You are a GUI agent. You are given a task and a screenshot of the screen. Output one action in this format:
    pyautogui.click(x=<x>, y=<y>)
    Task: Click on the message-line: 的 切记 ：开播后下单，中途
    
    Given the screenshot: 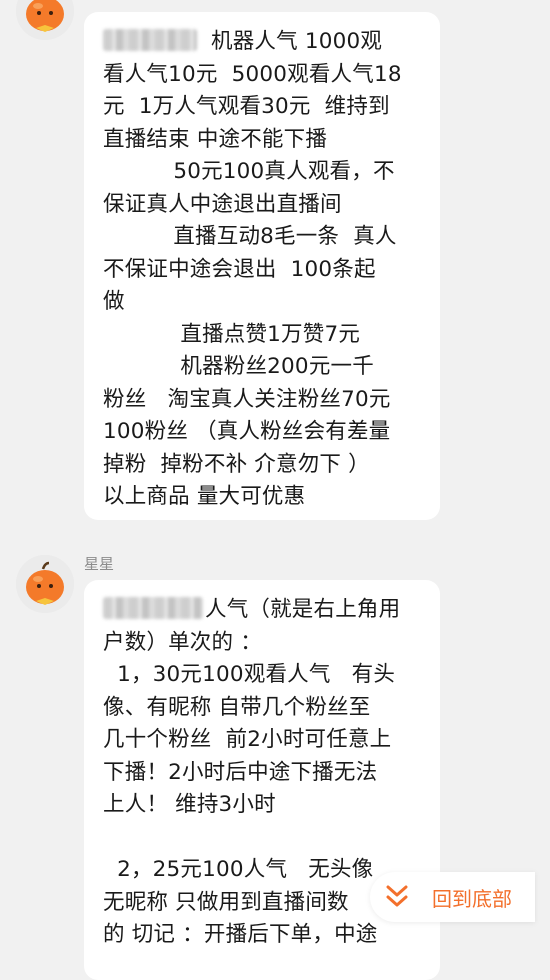 What is the action you would take?
    pyautogui.click(x=240, y=934)
    